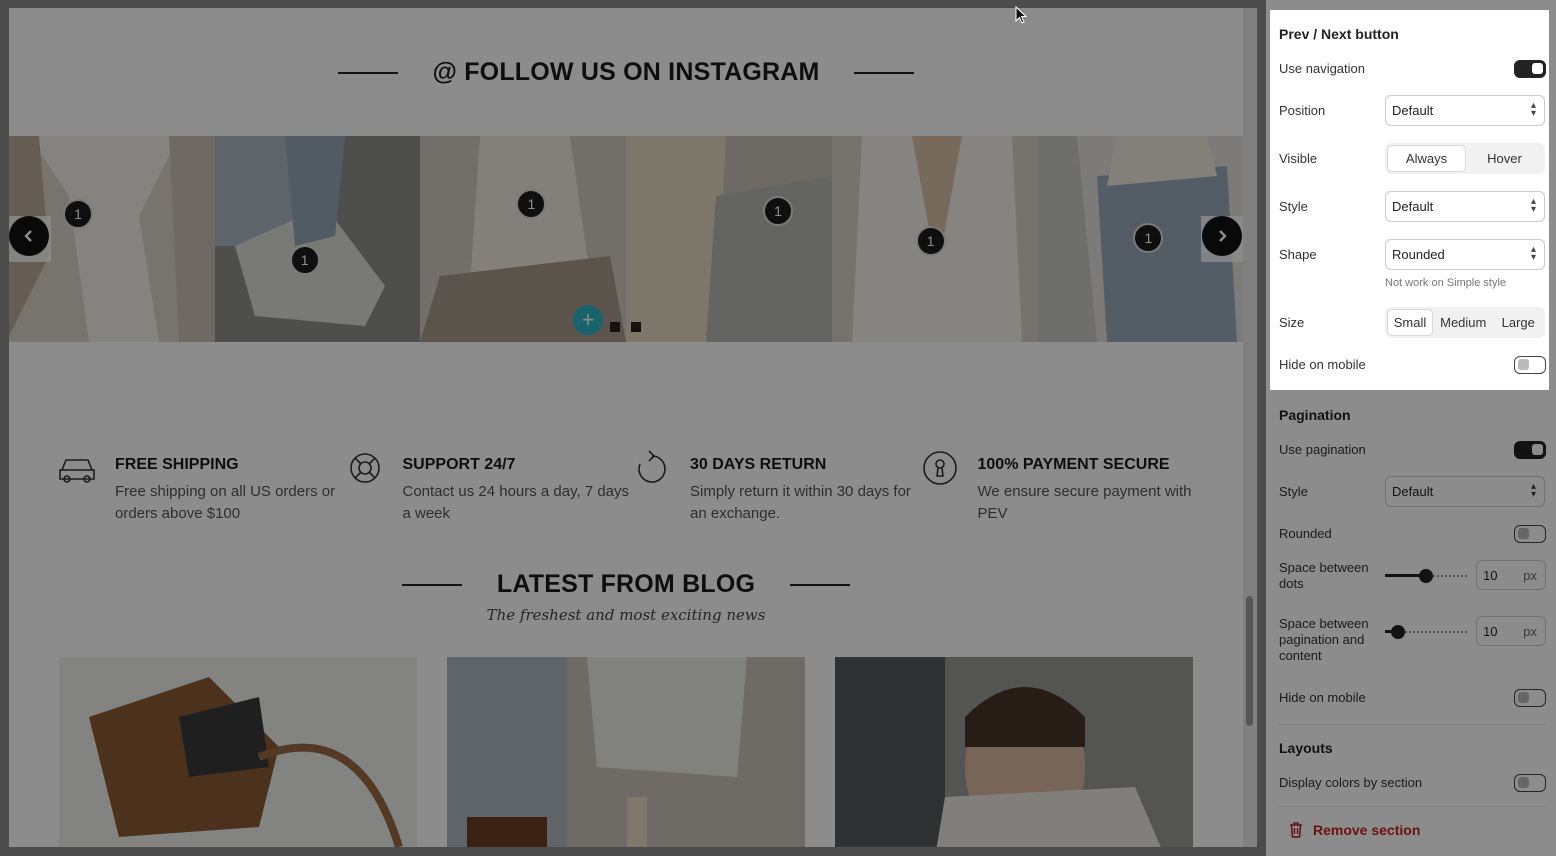  Describe the element at coordinates (86, 468) in the screenshot. I see `car-icon` at that location.